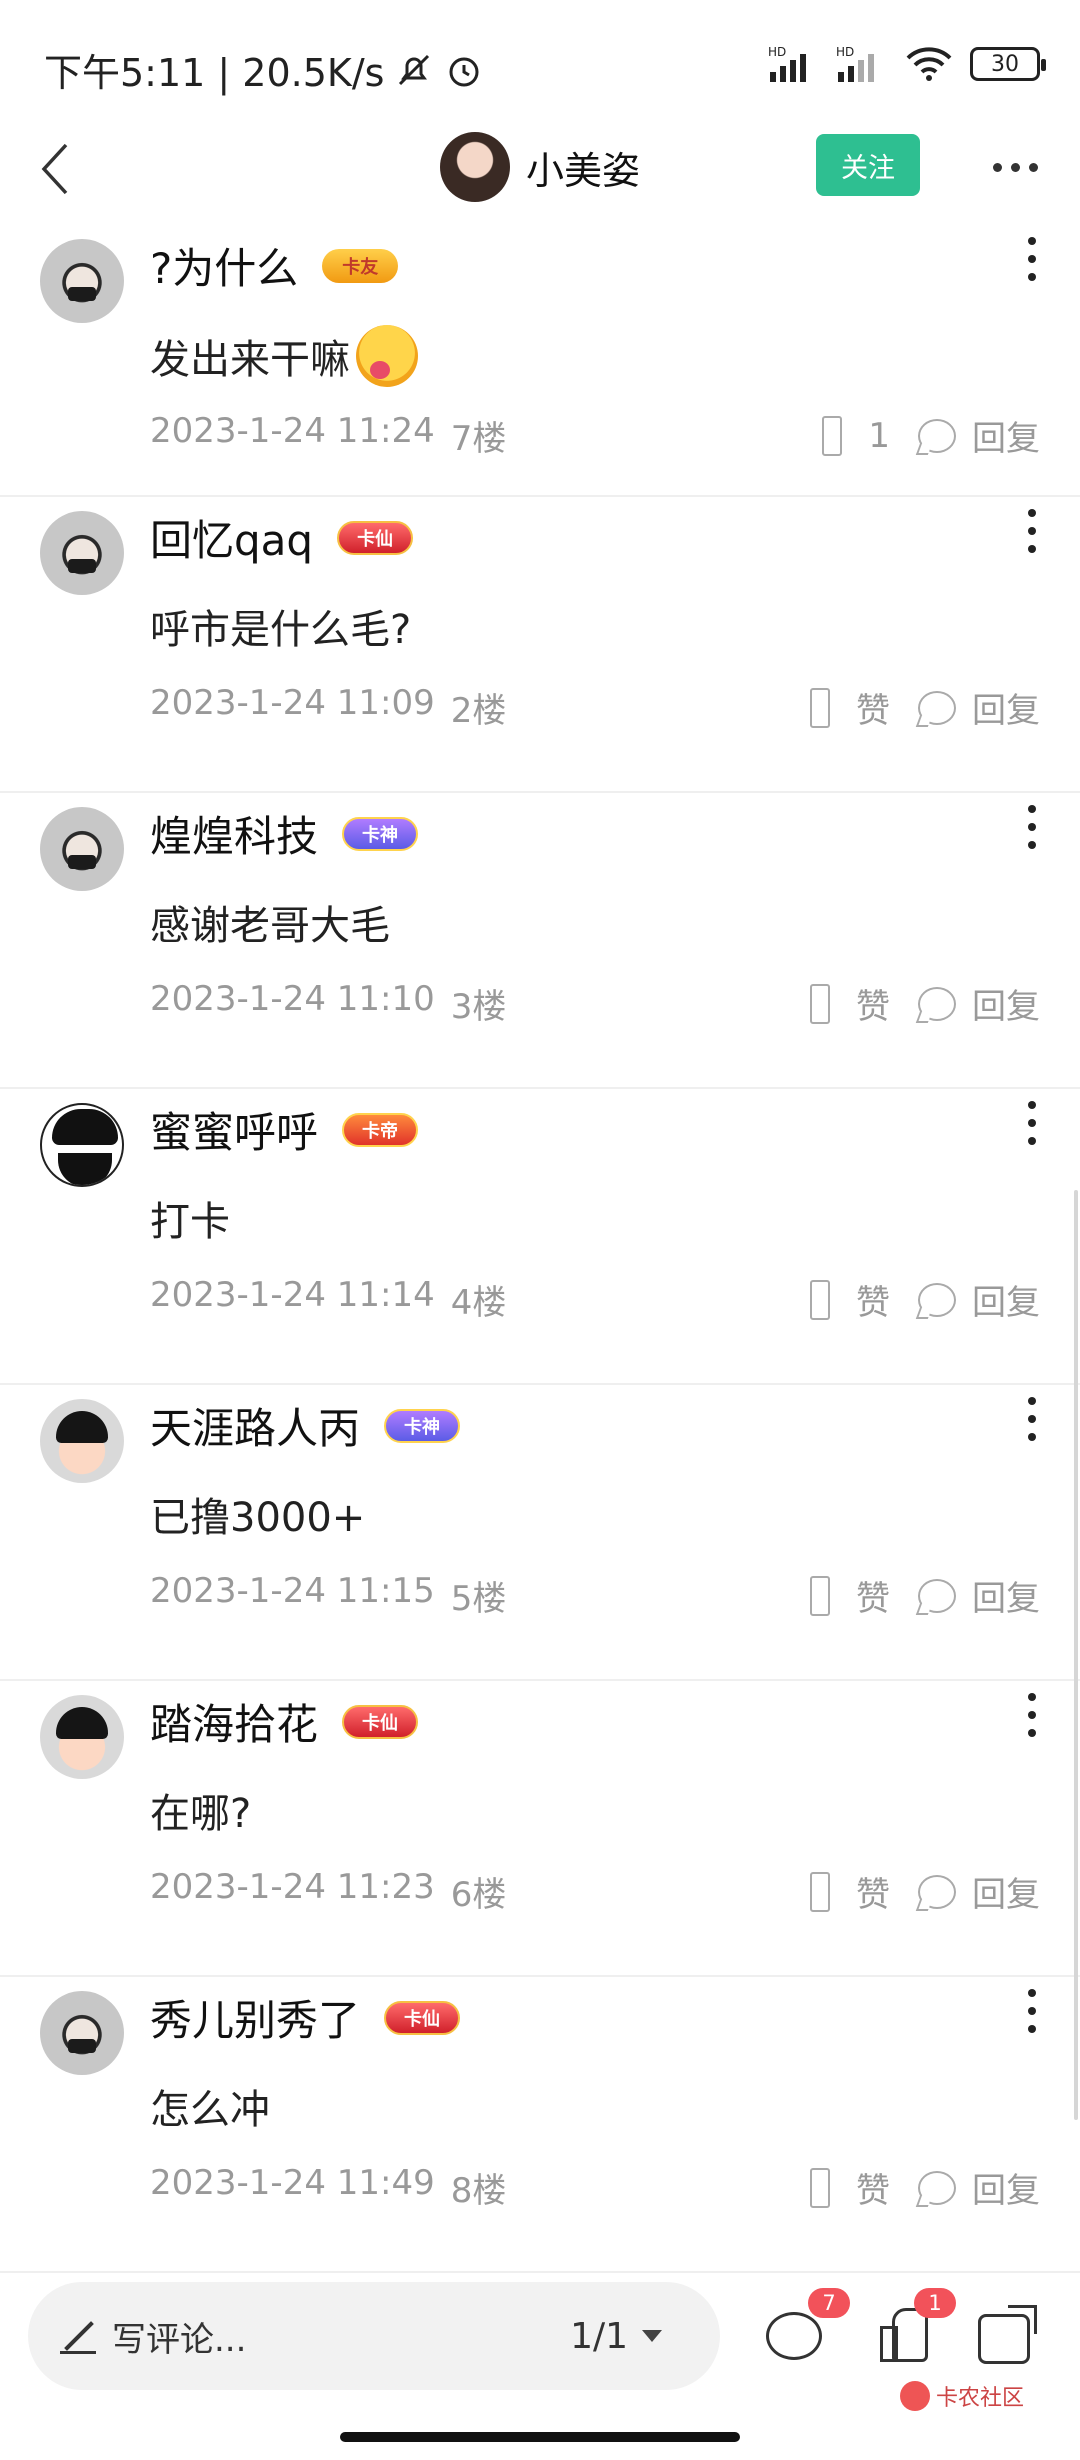 This screenshot has height=2460, width=1080. Describe the element at coordinates (234, 1721) in the screenshot. I see `commenter-name: 踏海拾花` at that location.